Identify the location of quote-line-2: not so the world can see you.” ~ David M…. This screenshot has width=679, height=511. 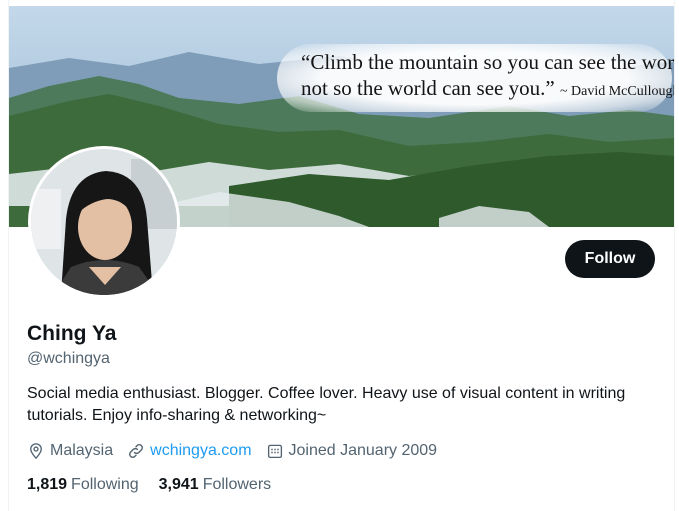
(487, 88).